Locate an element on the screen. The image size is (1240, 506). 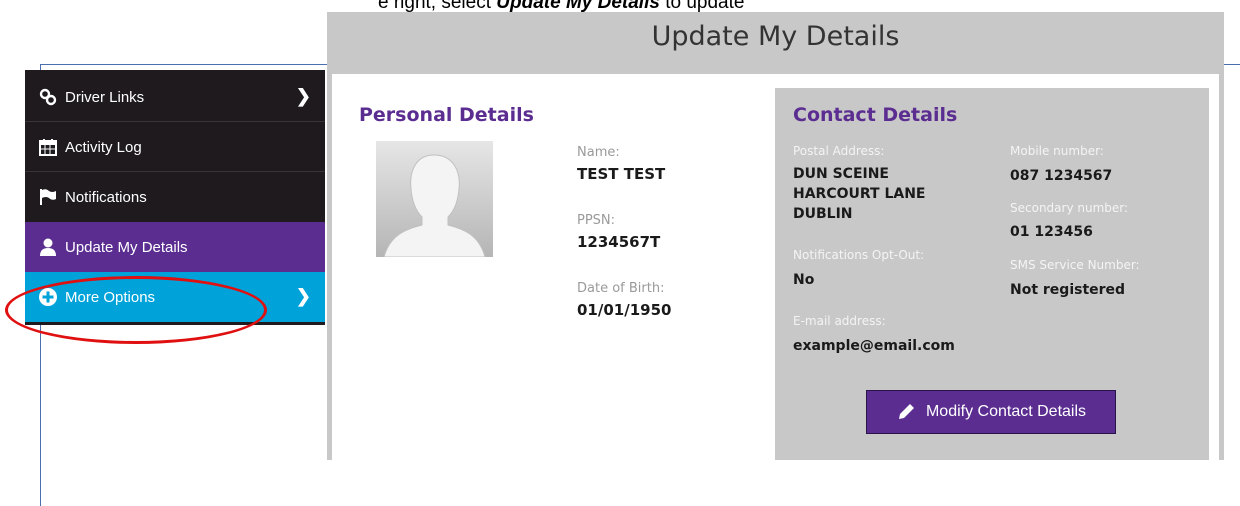
notifications-optout-label: Notifications Opt-Out: is located at coordinates (859, 255).